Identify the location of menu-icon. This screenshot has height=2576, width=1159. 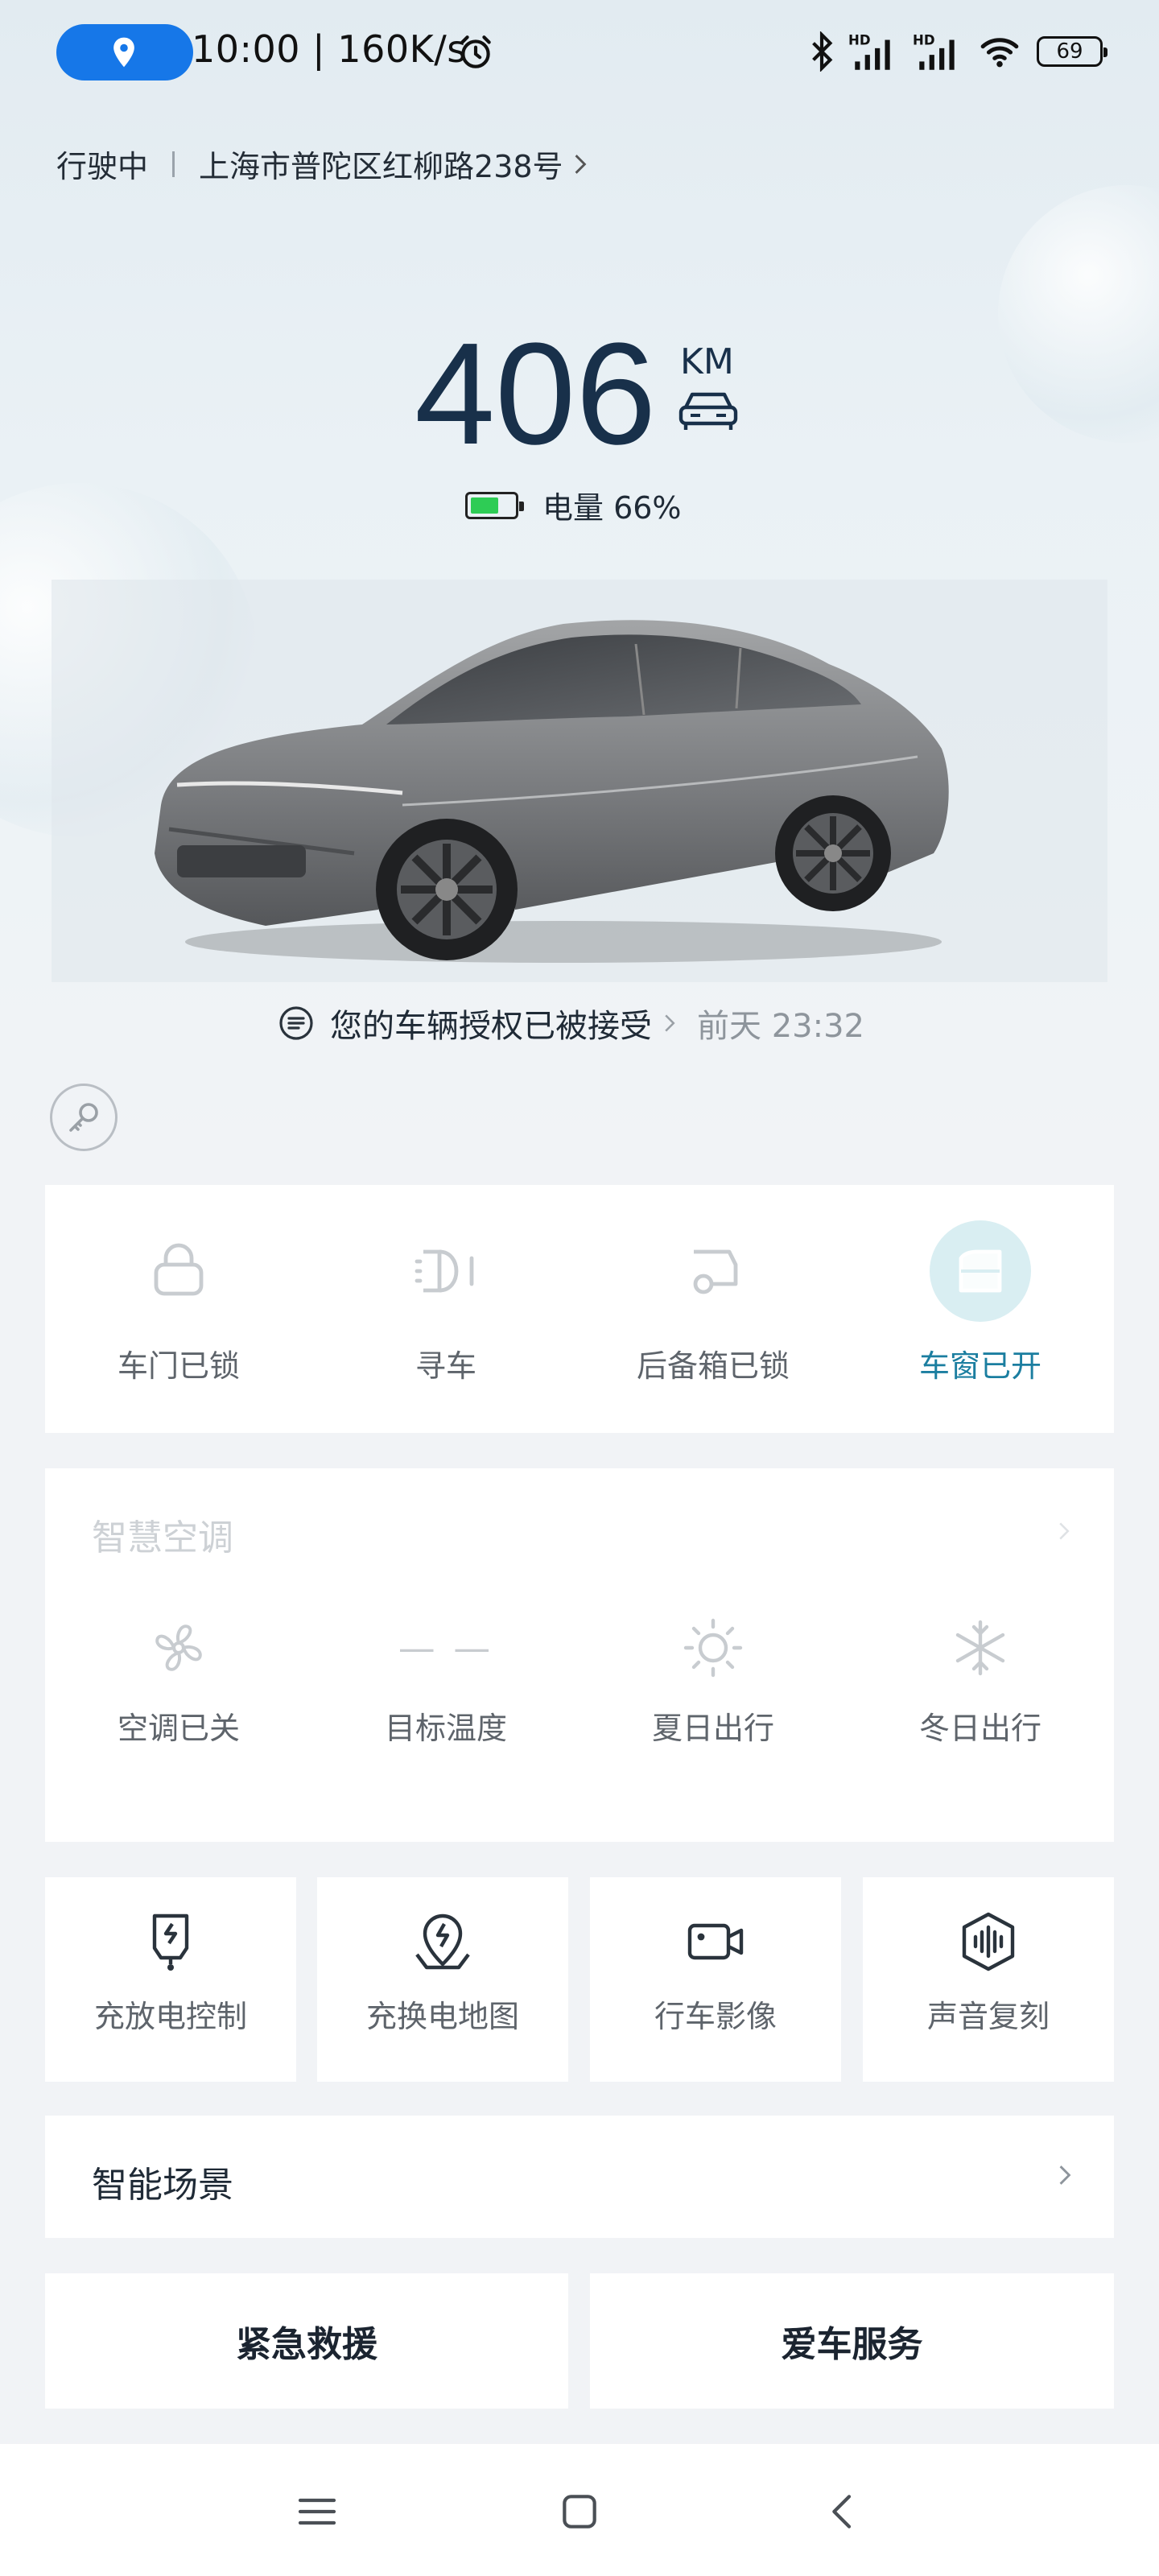
(317, 2511).